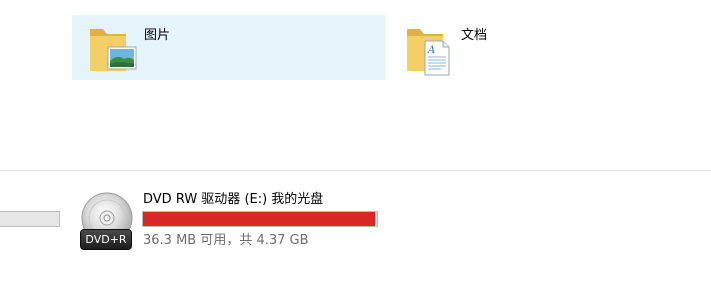 The image size is (711, 296). I want to click on section-divider, so click(355, 170).